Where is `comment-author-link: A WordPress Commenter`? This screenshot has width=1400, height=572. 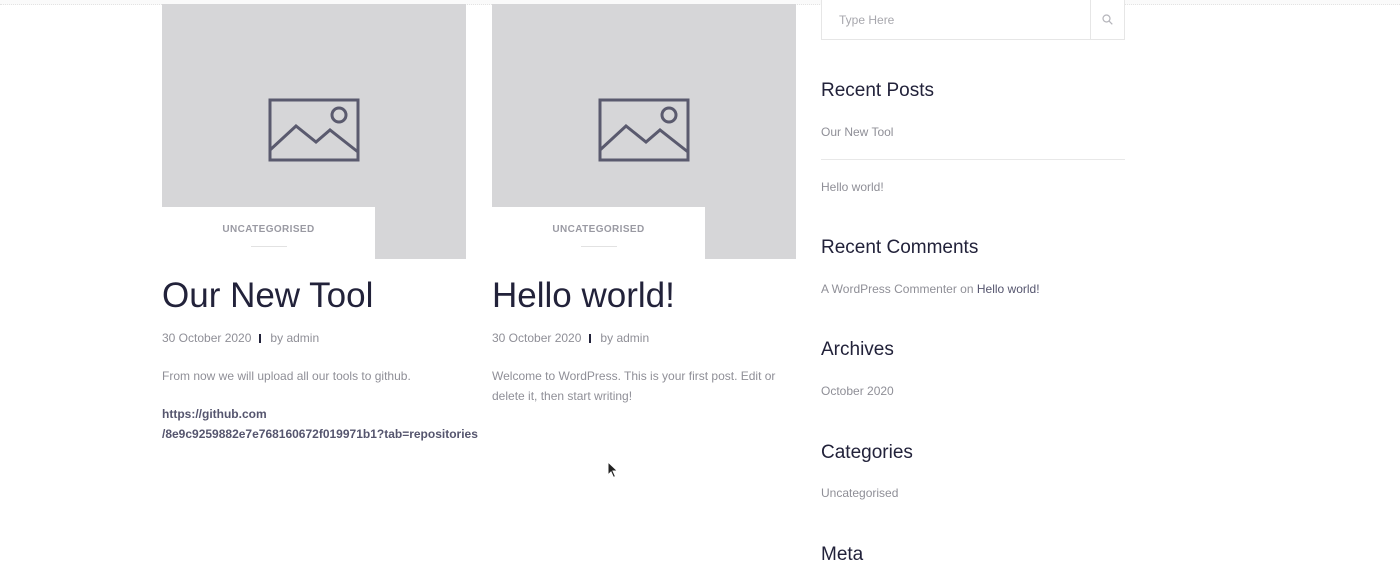
comment-author-link: A WordPress Commenter is located at coordinates (889, 289).